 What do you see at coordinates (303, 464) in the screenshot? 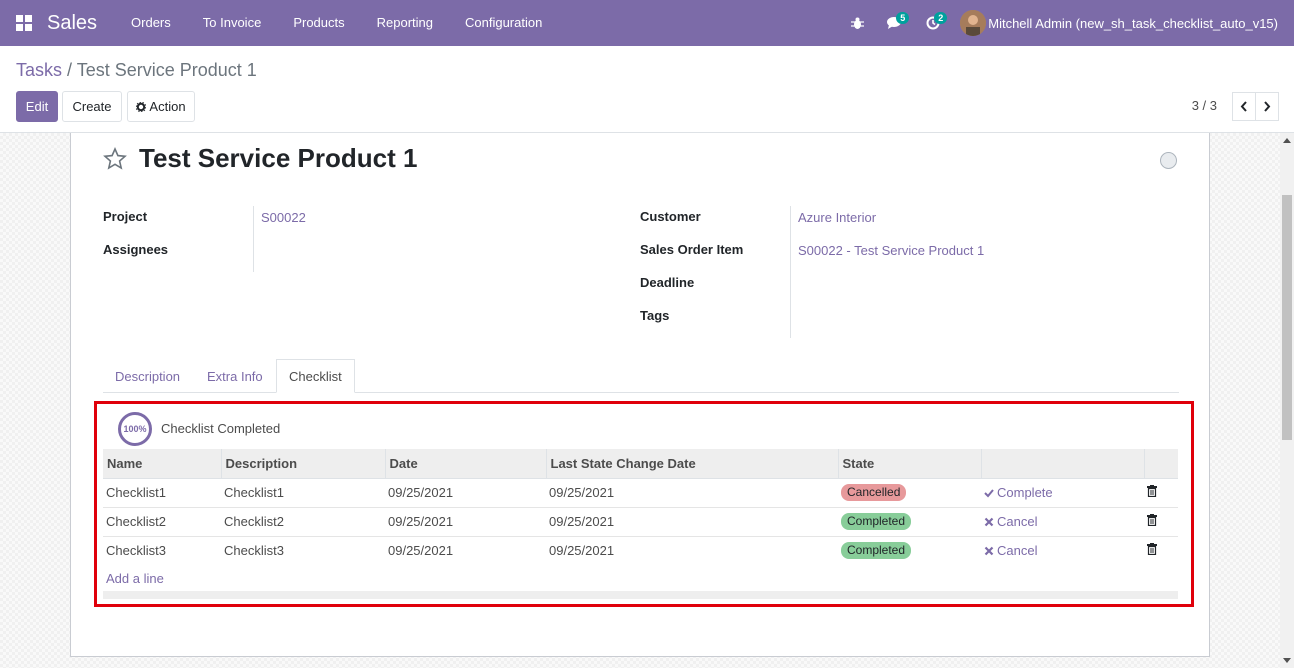
I see `column-description: Description` at bounding box center [303, 464].